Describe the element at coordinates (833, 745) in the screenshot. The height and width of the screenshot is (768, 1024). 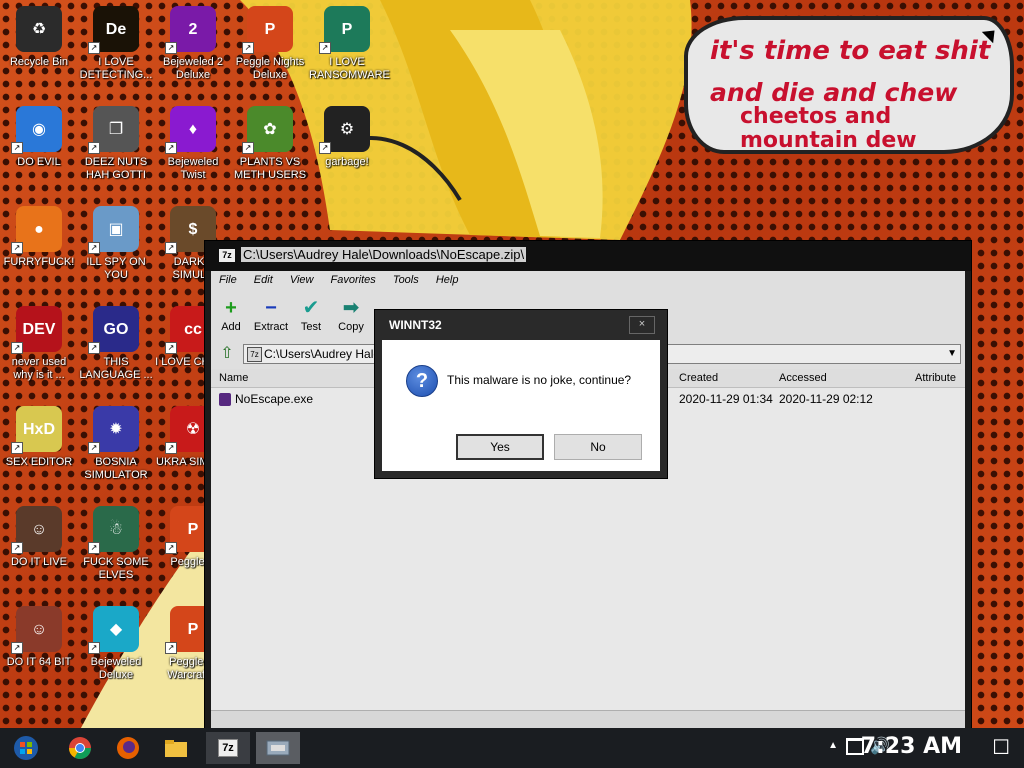
I see `tray-overflow-icon: ▲` at that location.